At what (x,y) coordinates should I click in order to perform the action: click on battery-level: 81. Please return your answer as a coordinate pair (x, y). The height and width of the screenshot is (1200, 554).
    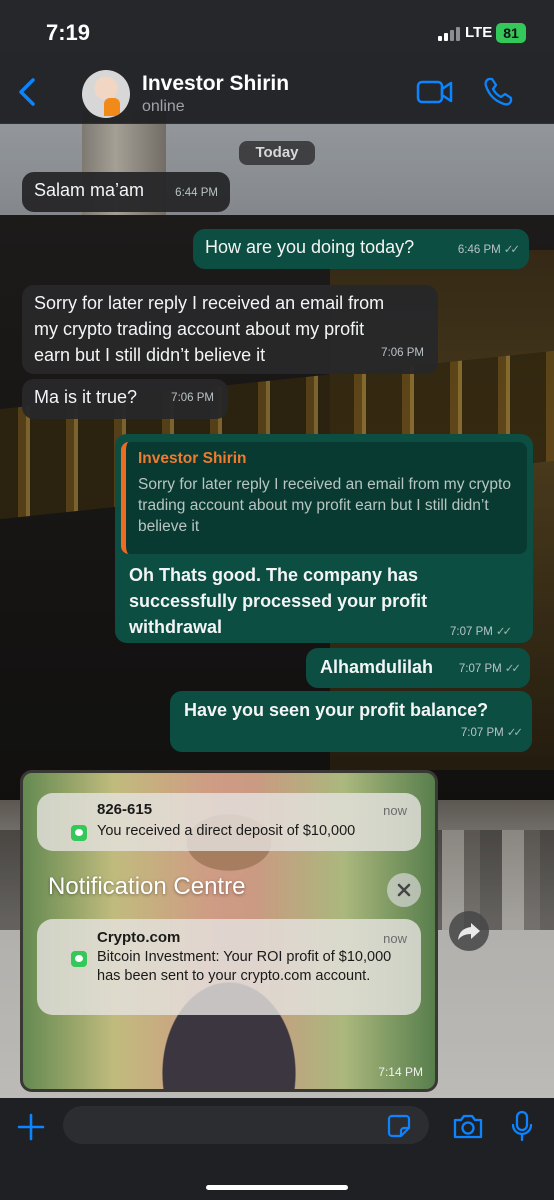
    Looking at the image, I should click on (511, 33).